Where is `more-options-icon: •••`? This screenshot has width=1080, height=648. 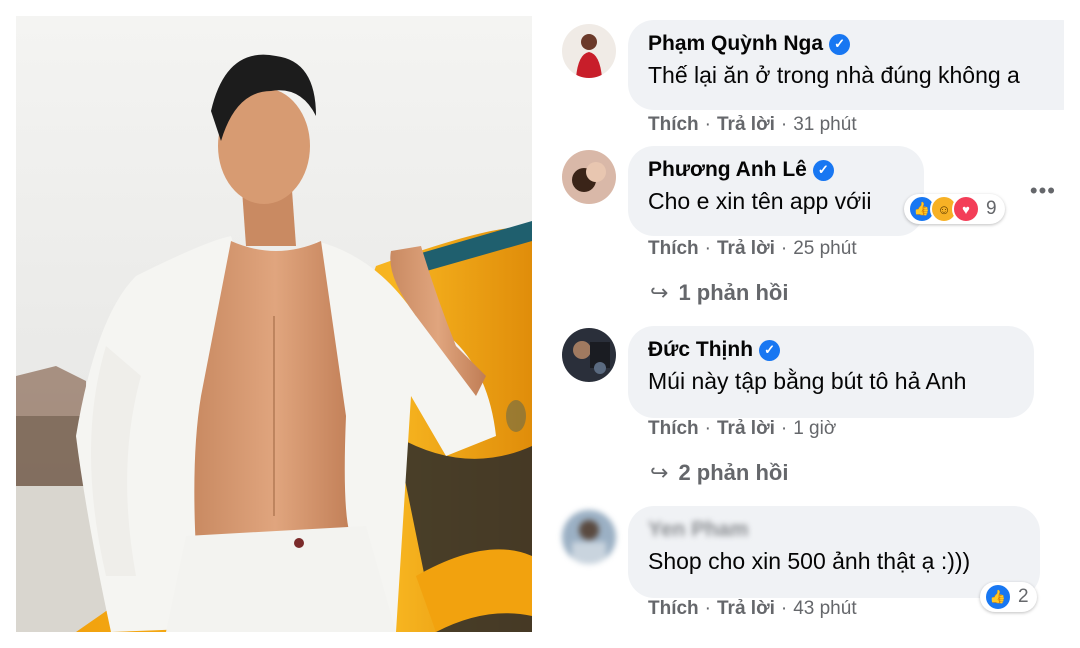 more-options-icon: ••• is located at coordinates (1043, 191).